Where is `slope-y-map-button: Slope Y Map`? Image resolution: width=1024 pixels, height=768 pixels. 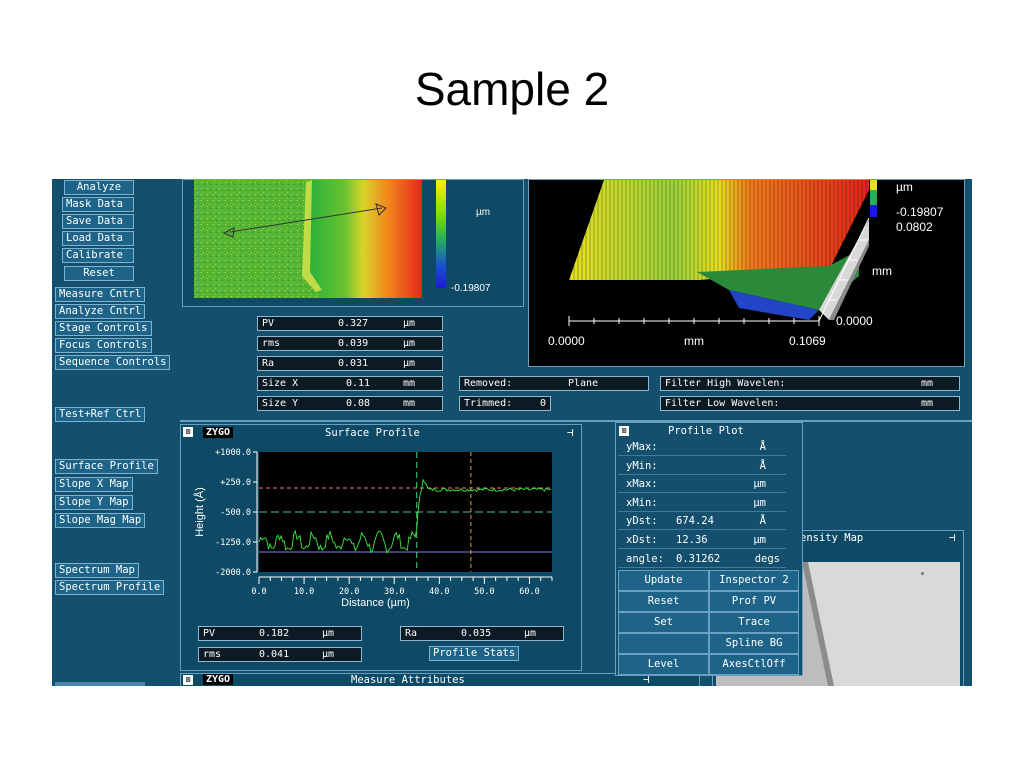 slope-y-map-button: Slope Y Map is located at coordinates (94, 502).